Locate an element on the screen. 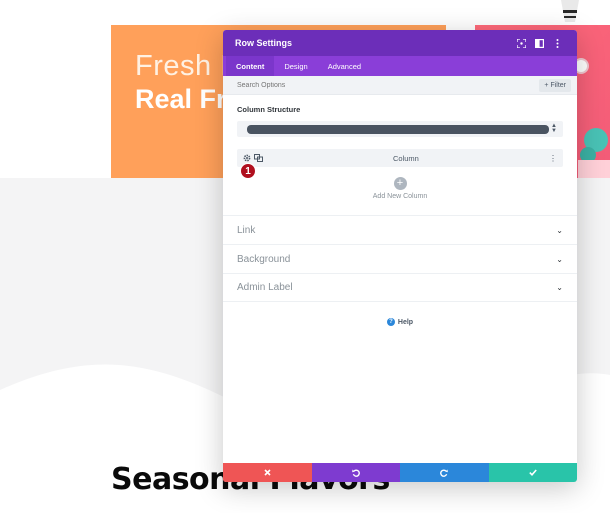  modal-tabs: Content Design Advanced is located at coordinates (400, 66).